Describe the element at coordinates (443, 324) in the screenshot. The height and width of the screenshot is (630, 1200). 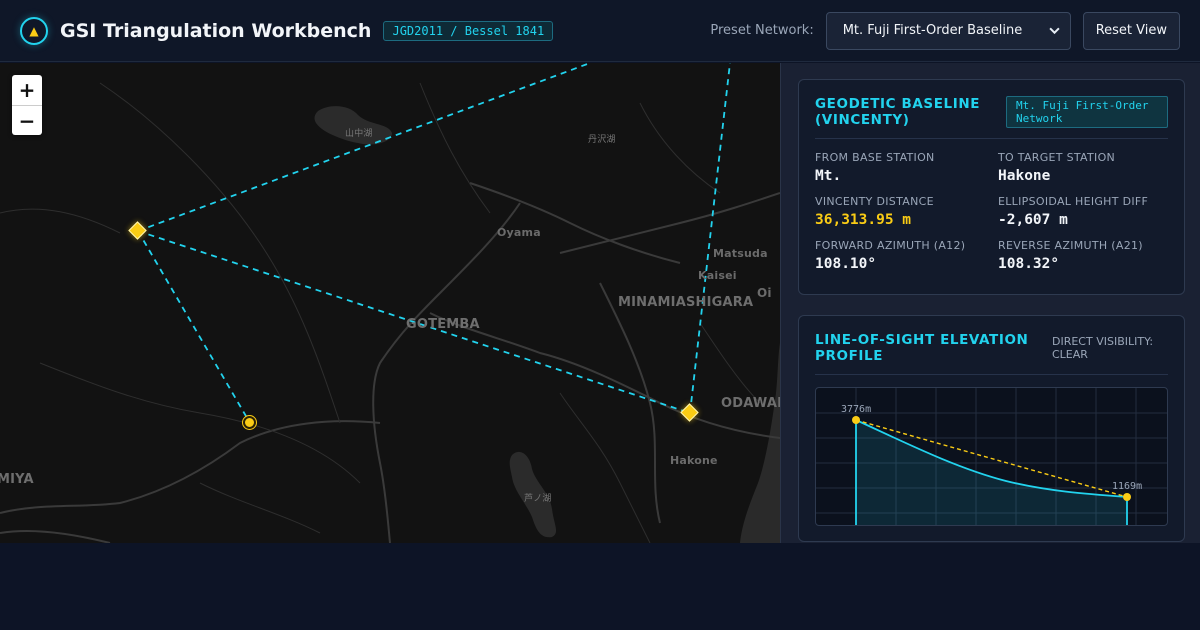
I see `map-label-gotemba: GOTEMBA` at that location.